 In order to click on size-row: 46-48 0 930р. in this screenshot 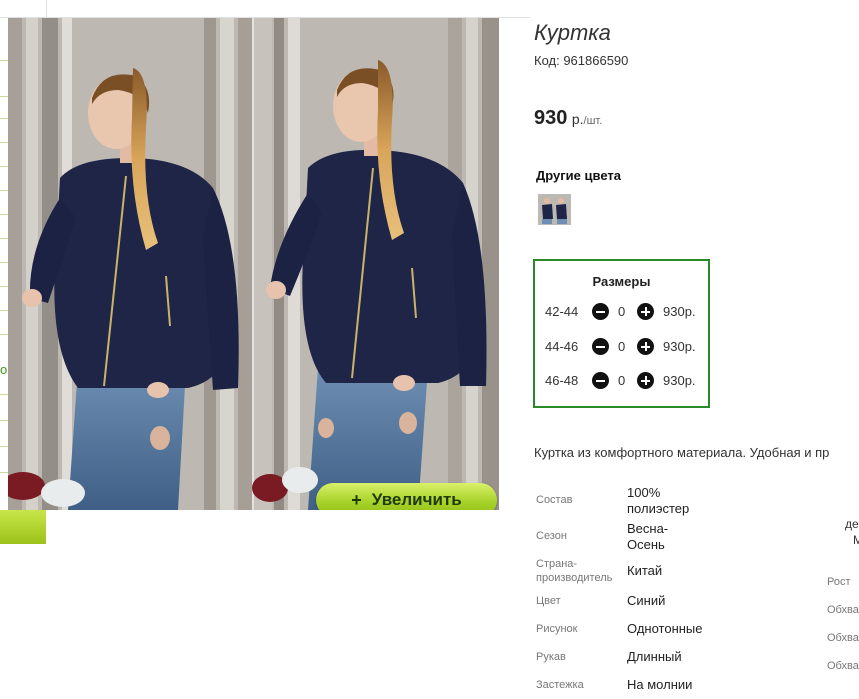, I will do `click(621, 381)`.